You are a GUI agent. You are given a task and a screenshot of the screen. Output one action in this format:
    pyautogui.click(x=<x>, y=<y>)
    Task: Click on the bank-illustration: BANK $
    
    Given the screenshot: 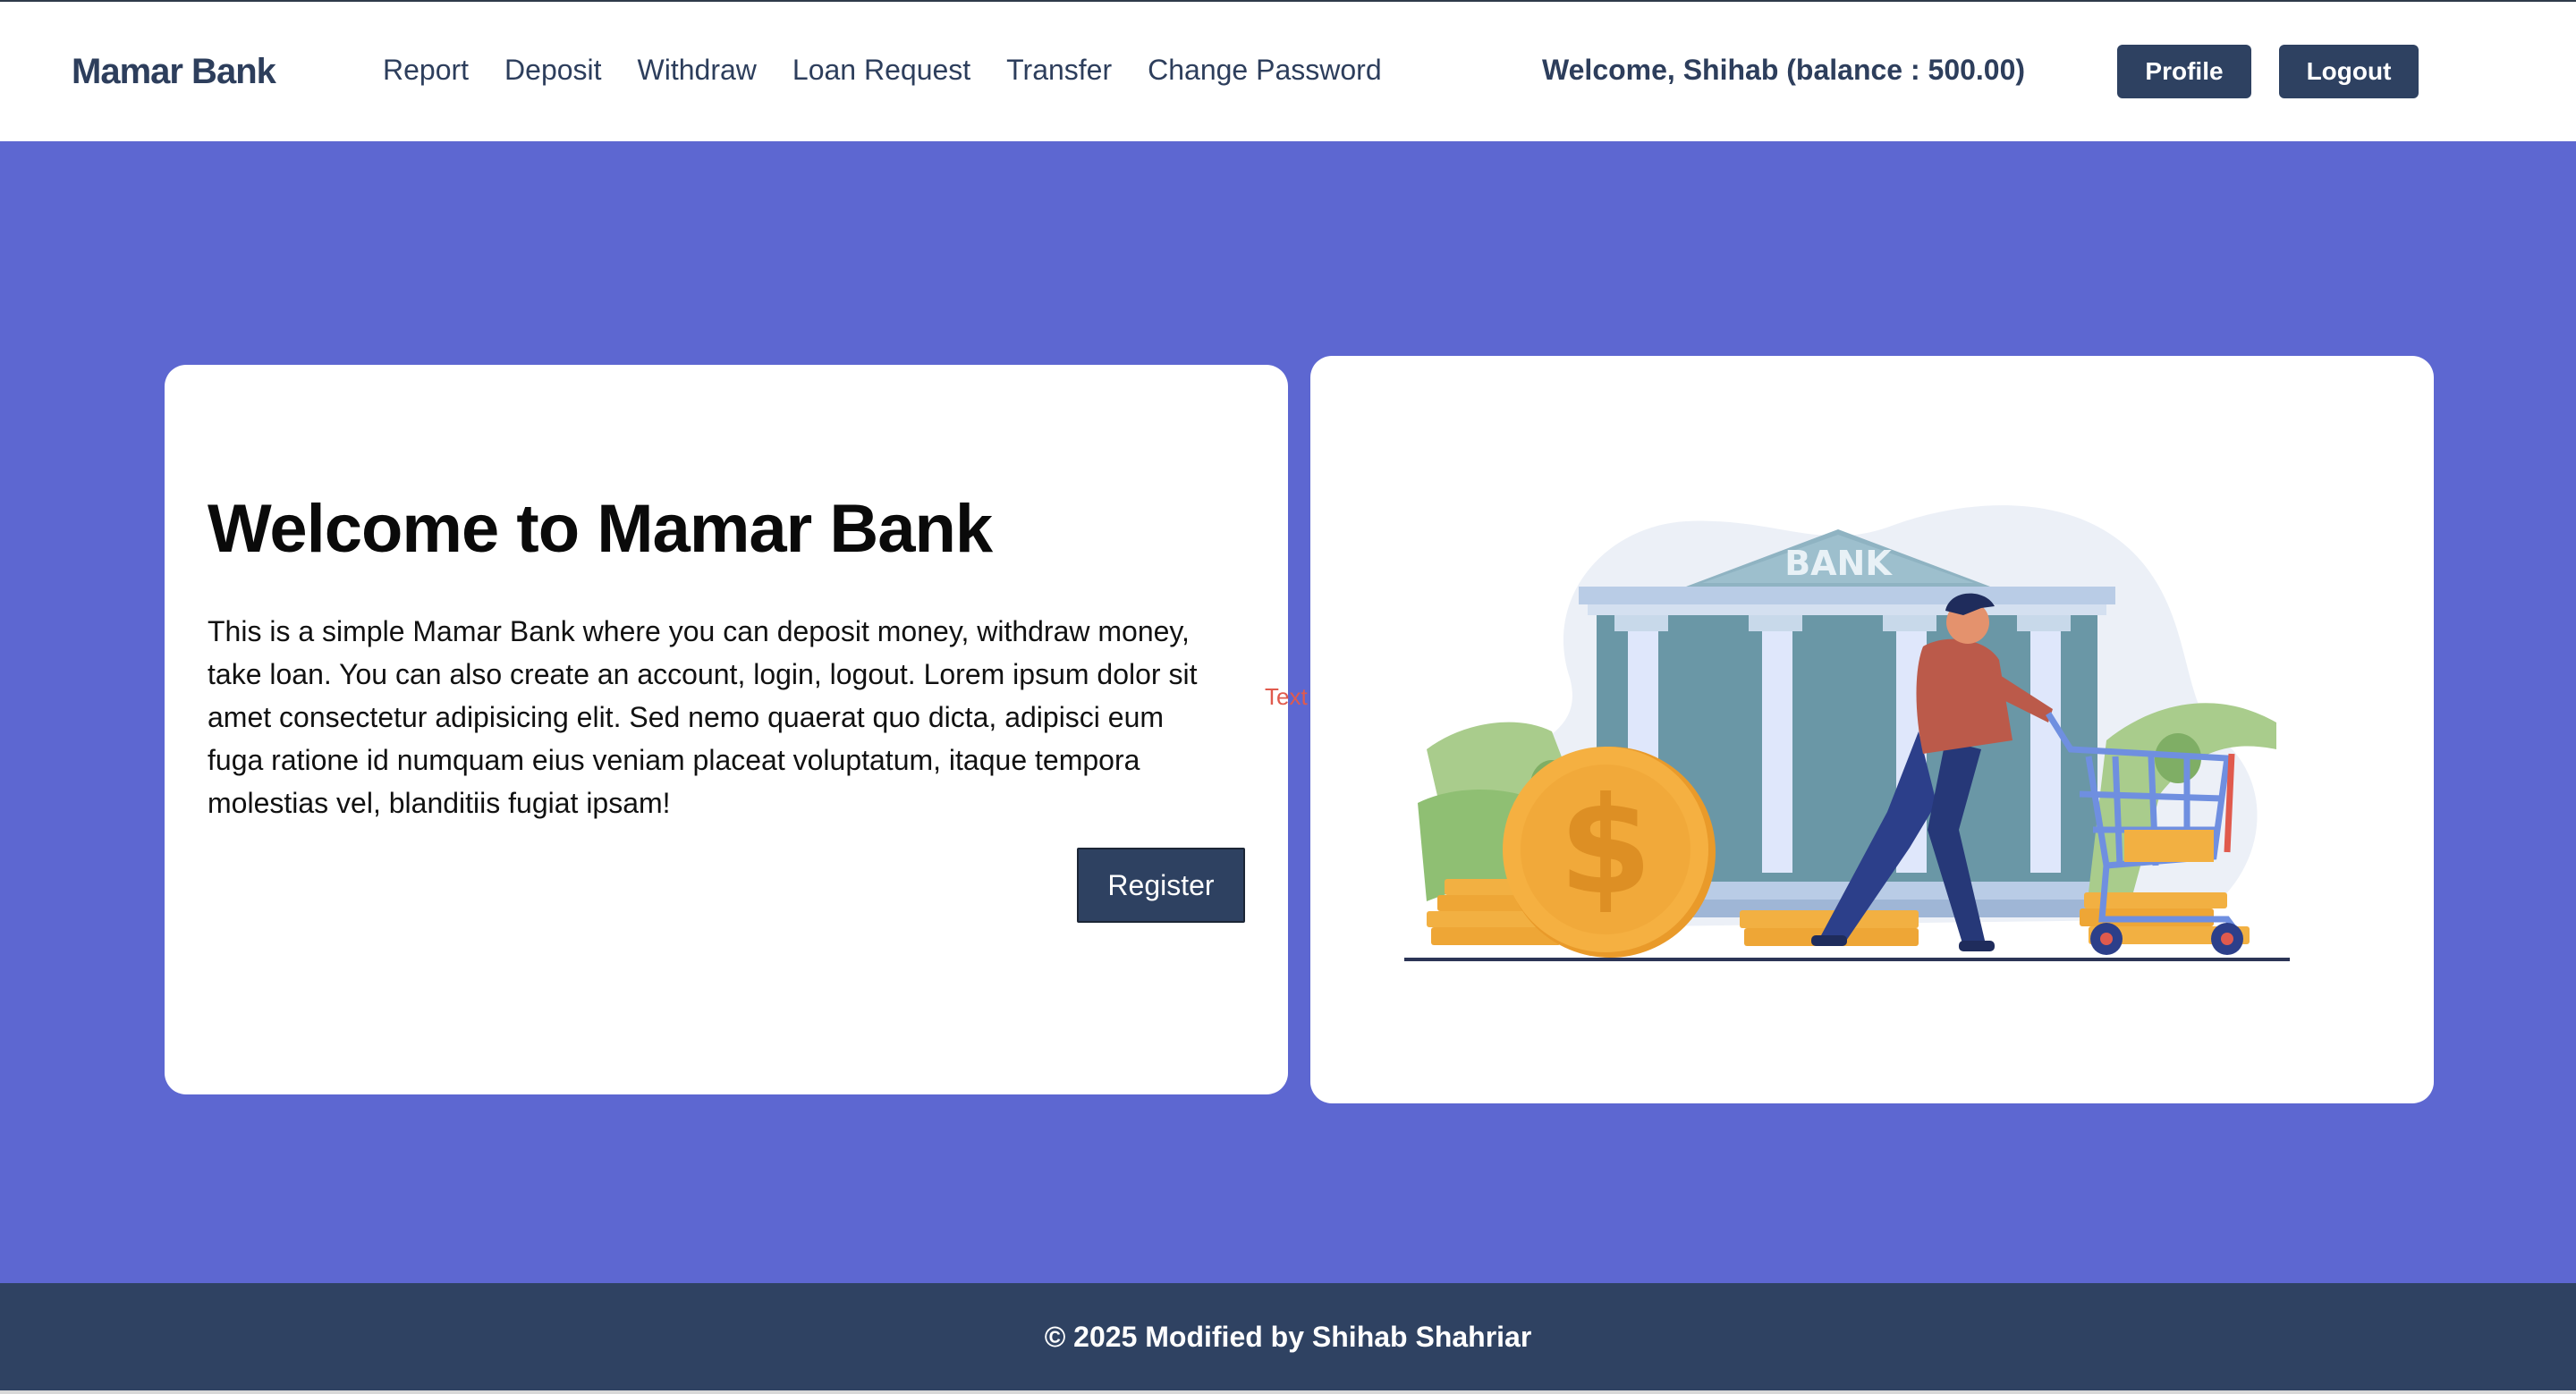 What is the action you would take?
    pyautogui.click(x=1847, y=733)
    